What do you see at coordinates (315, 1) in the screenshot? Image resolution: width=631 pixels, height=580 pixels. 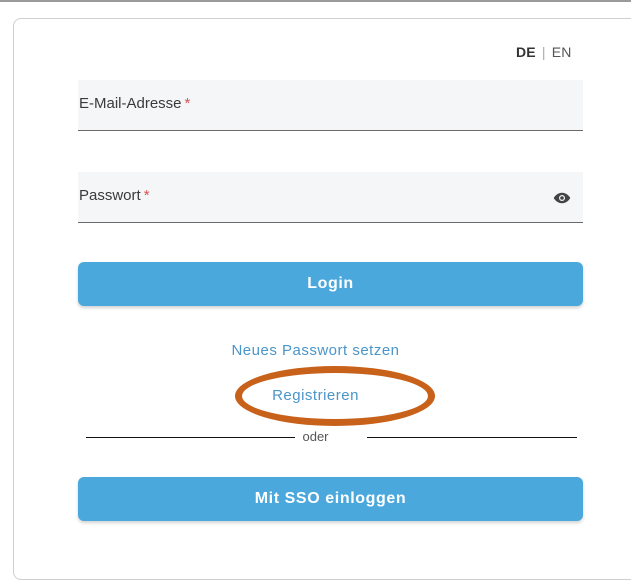 I see `top-border` at bounding box center [315, 1].